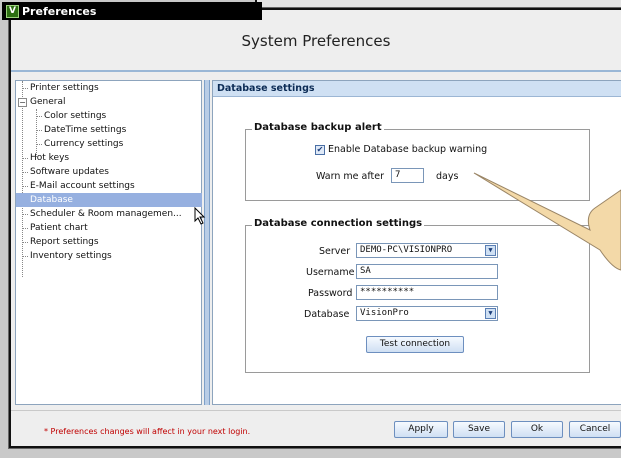 The height and width of the screenshot is (458, 621). I want to click on database-label: Database, so click(327, 314).